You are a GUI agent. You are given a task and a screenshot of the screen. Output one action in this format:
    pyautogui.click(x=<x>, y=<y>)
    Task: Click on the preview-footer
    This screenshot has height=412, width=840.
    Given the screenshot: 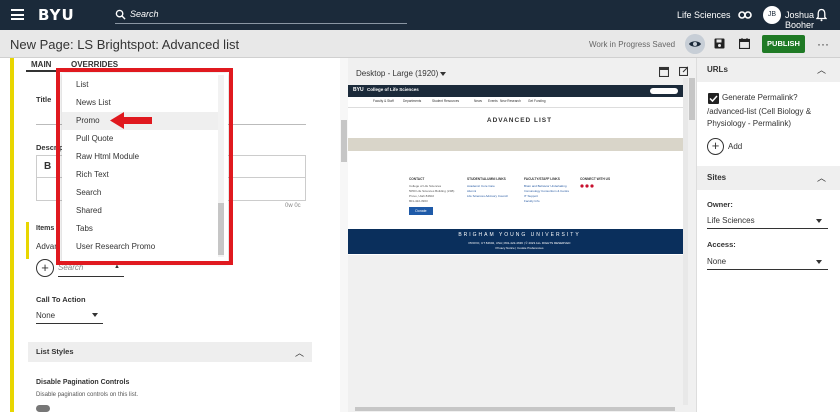 What is the action you would take?
    pyautogui.click(x=519, y=200)
    